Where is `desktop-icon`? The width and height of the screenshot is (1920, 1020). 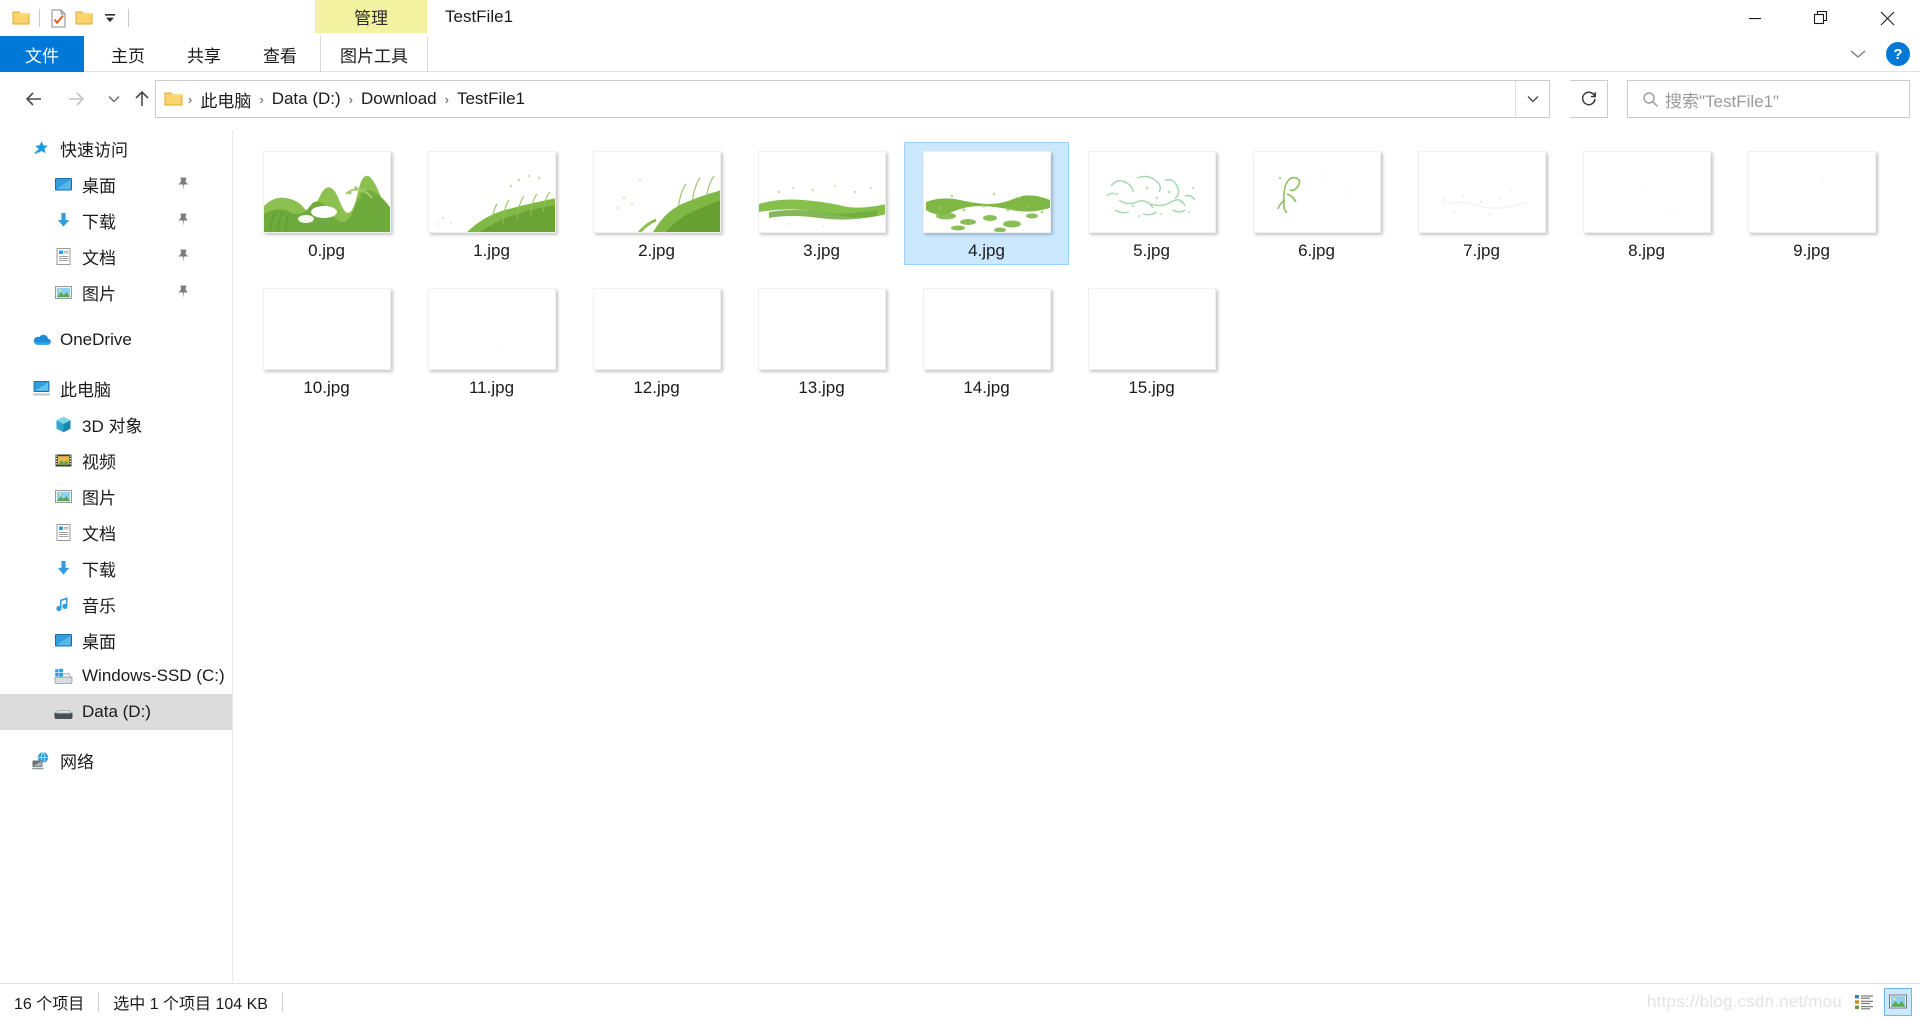 desktop-icon is located at coordinates (63, 640).